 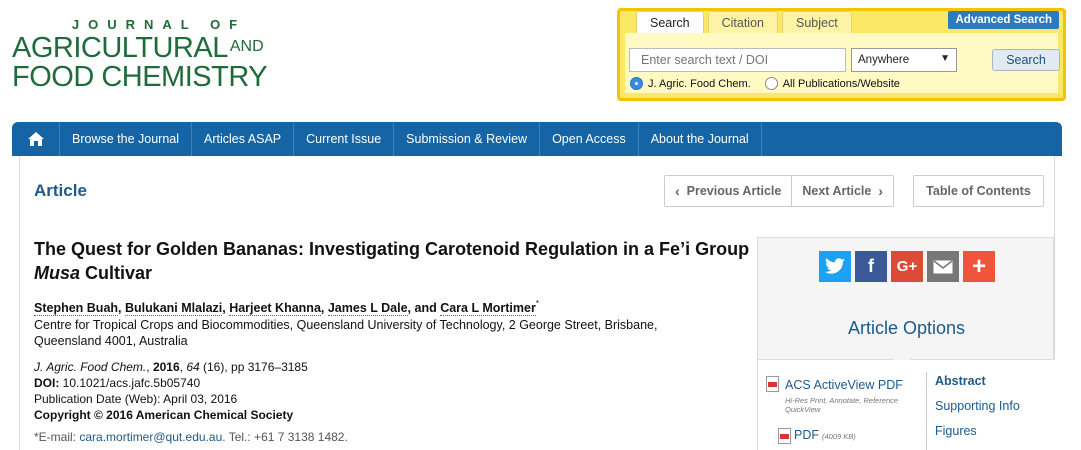 I want to click on radio-journal-label: J. Agric. Food Chem., so click(x=699, y=83).